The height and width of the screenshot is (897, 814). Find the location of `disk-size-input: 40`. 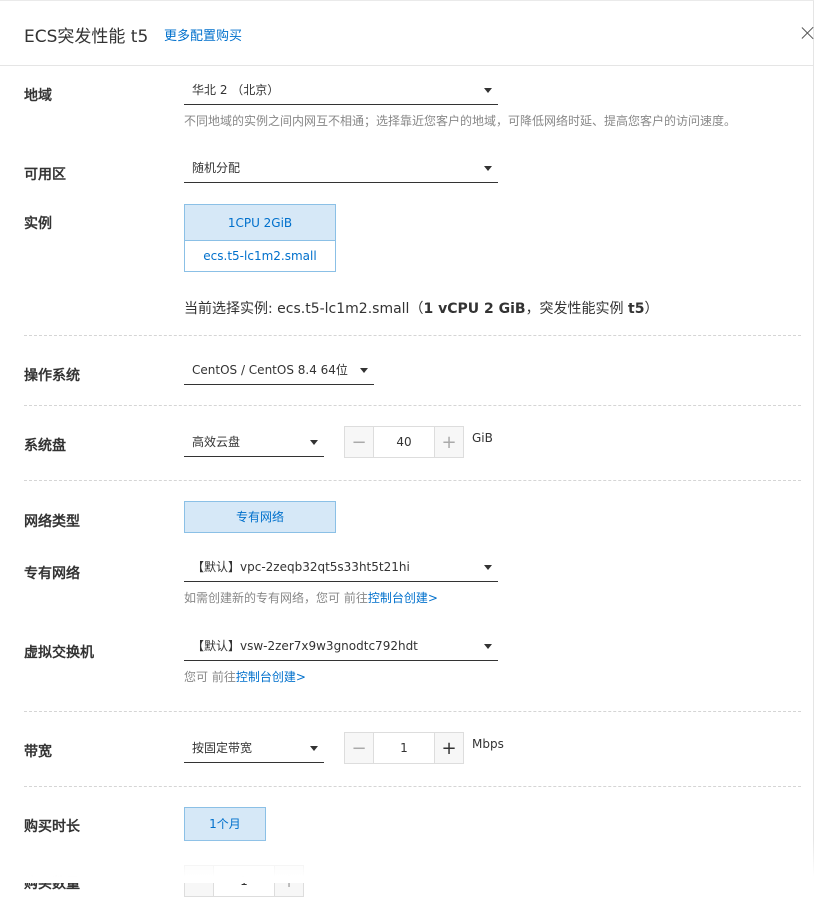

disk-size-input: 40 is located at coordinates (404, 442).